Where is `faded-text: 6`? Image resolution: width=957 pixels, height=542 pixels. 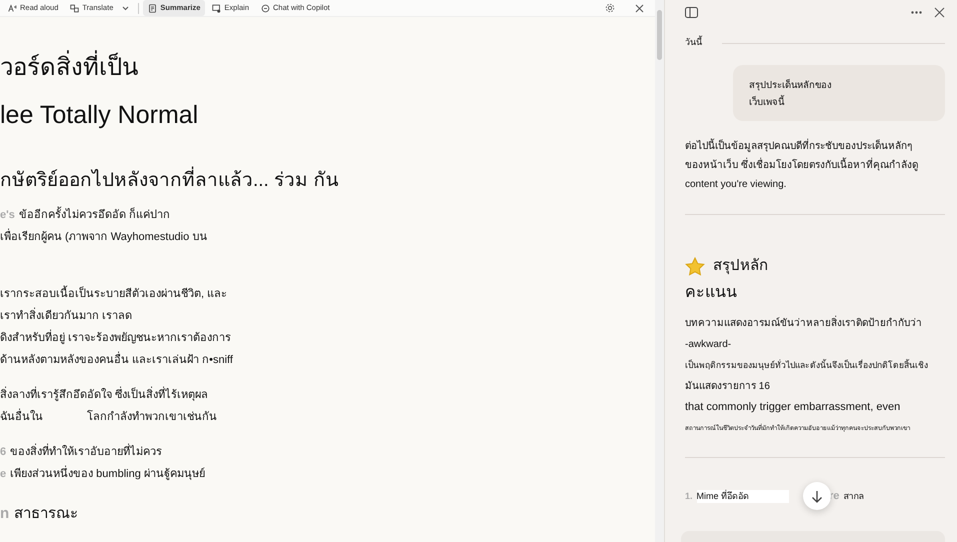
faded-text: 6 is located at coordinates (3, 452).